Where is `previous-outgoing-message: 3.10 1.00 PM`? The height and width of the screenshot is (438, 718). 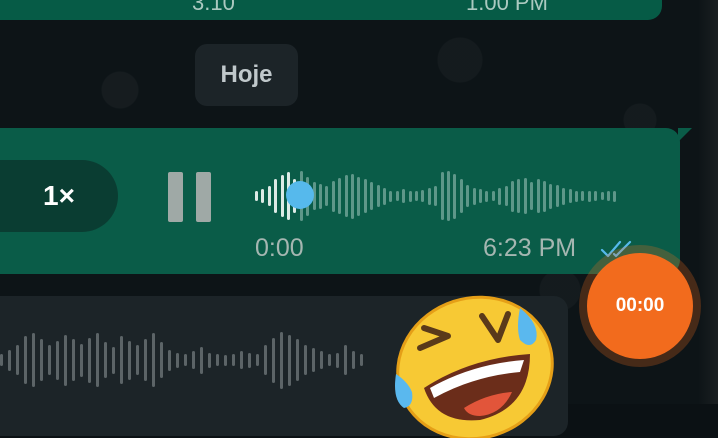
previous-outgoing-message: 3.10 1.00 PM is located at coordinates (331, 10).